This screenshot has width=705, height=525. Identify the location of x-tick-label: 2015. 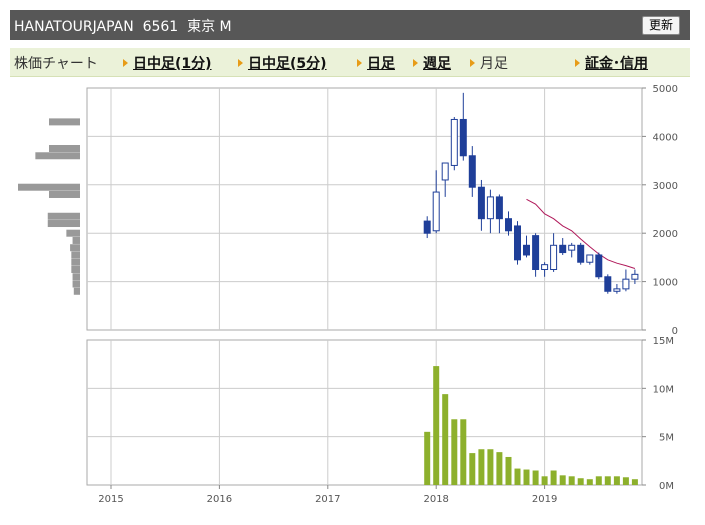
(110, 499).